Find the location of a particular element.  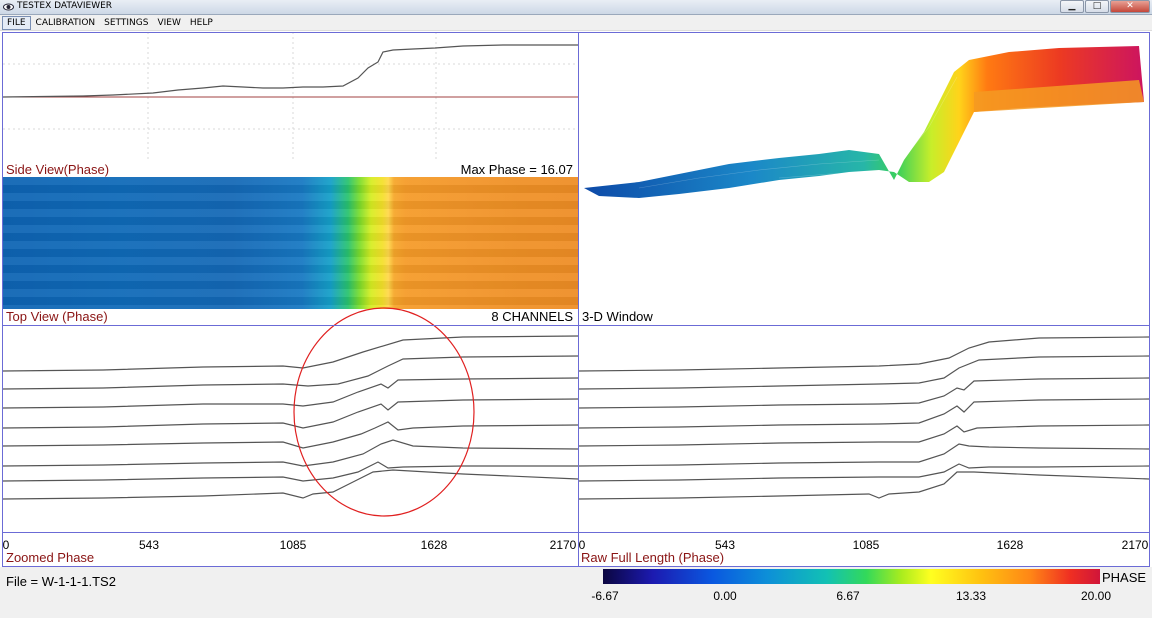

side-view-trace is located at coordinates (290, 71).